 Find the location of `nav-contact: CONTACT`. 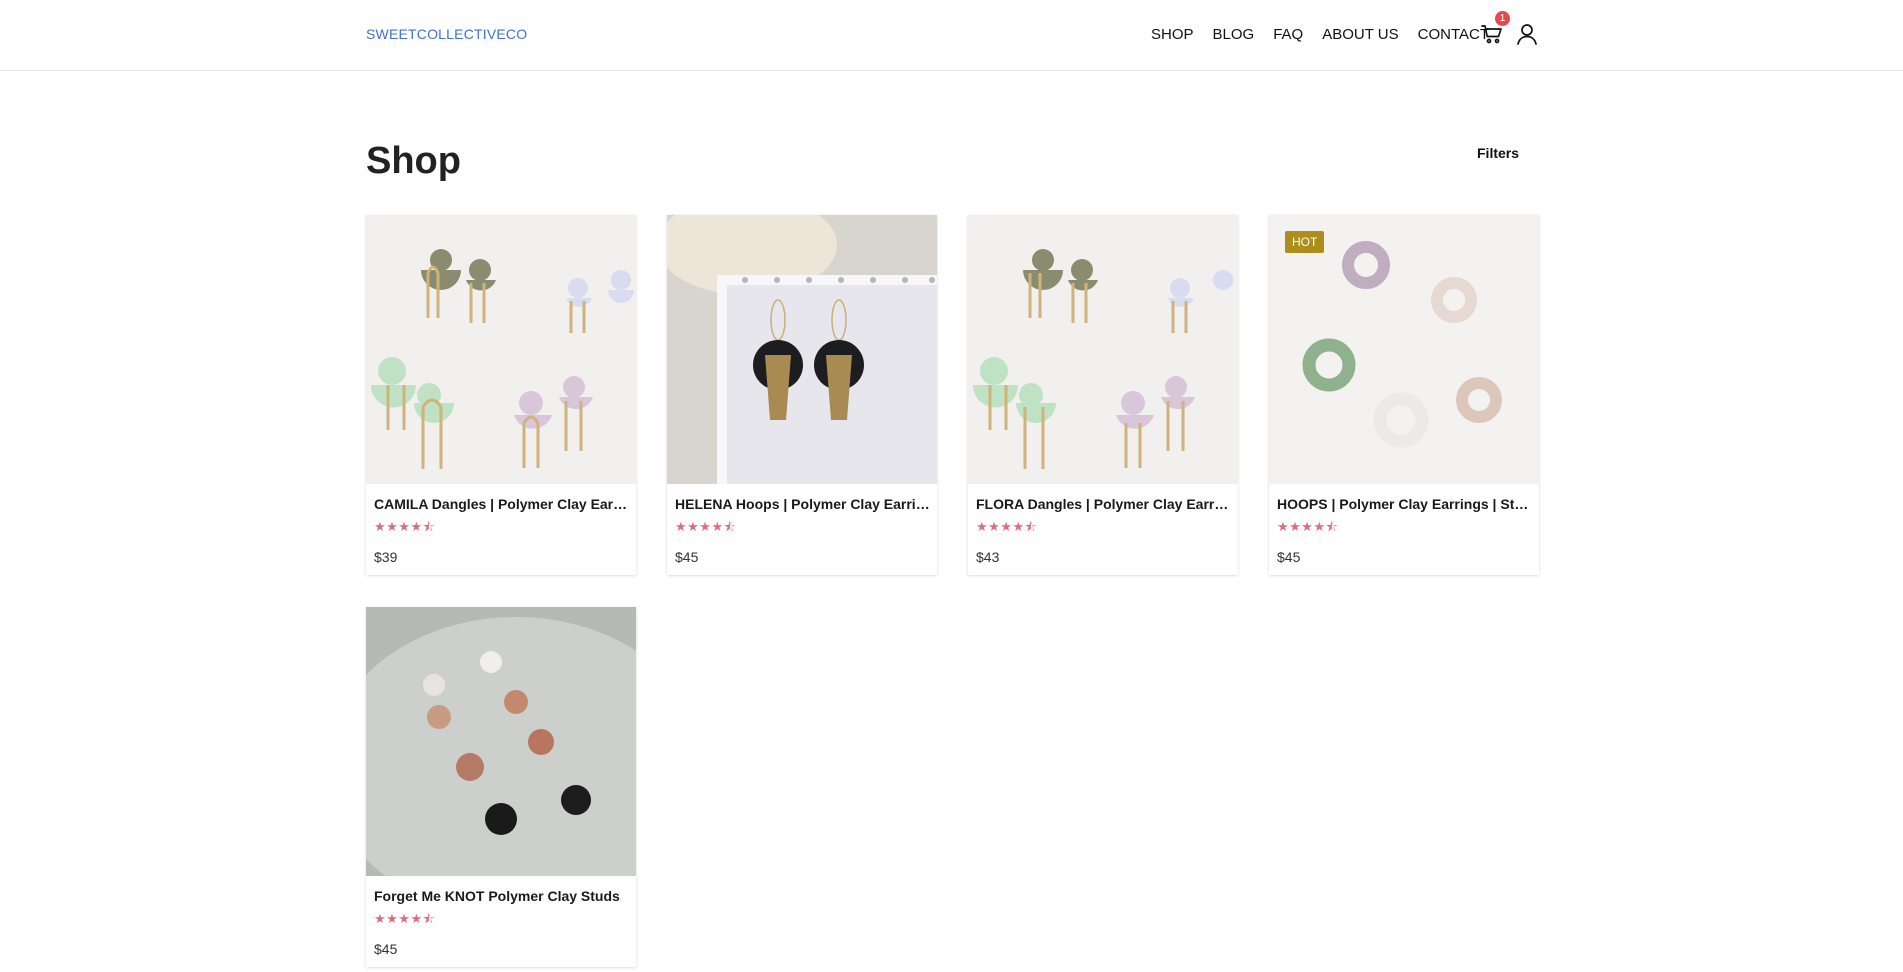

nav-contact: CONTACT is located at coordinates (1453, 34).